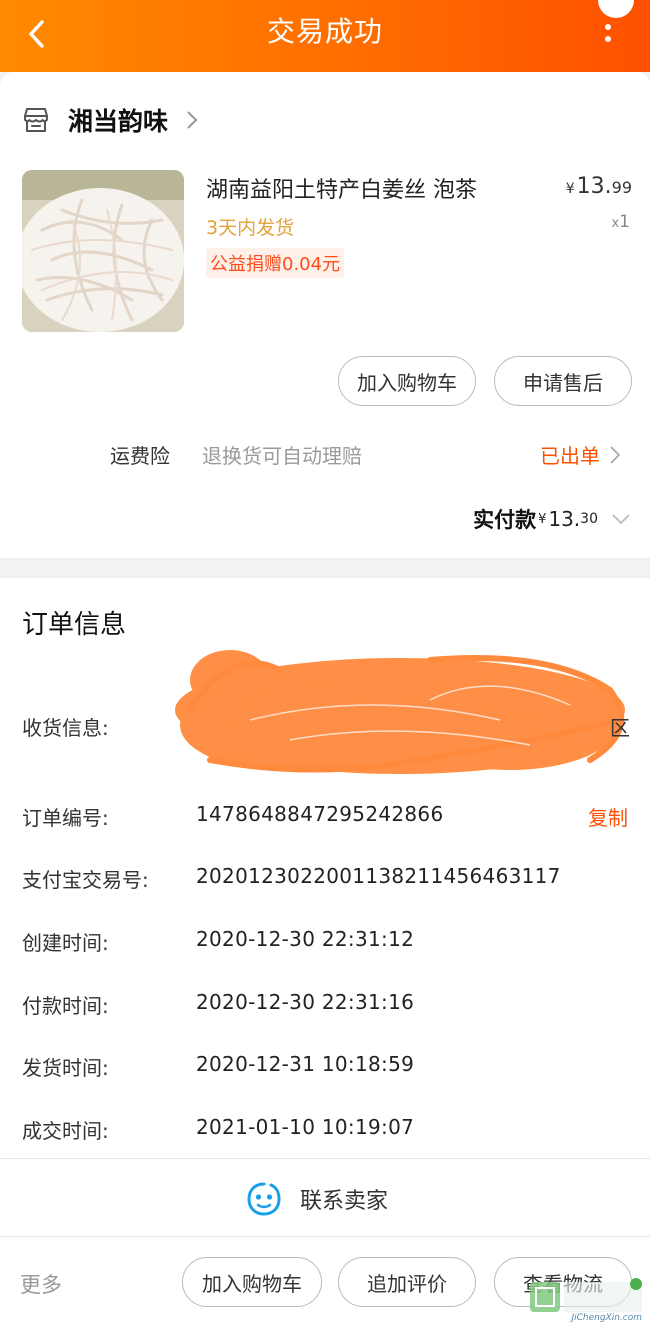 The width and height of the screenshot is (650, 1327). What do you see at coordinates (85, 880) in the screenshot?
I see `alipay-number-label: 支付宝交易号:` at bounding box center [85, 880].